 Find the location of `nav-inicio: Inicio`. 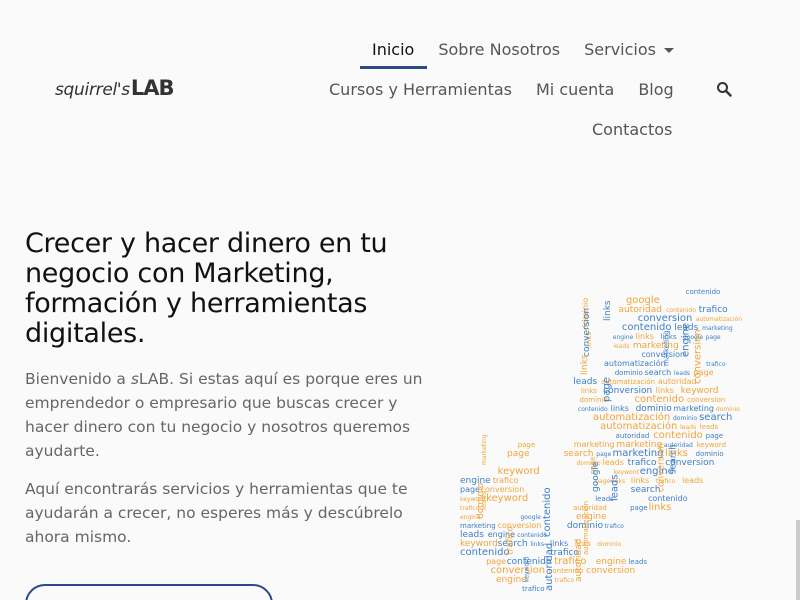

nav-inicio: Inicio is located at coordinates (393, 49).